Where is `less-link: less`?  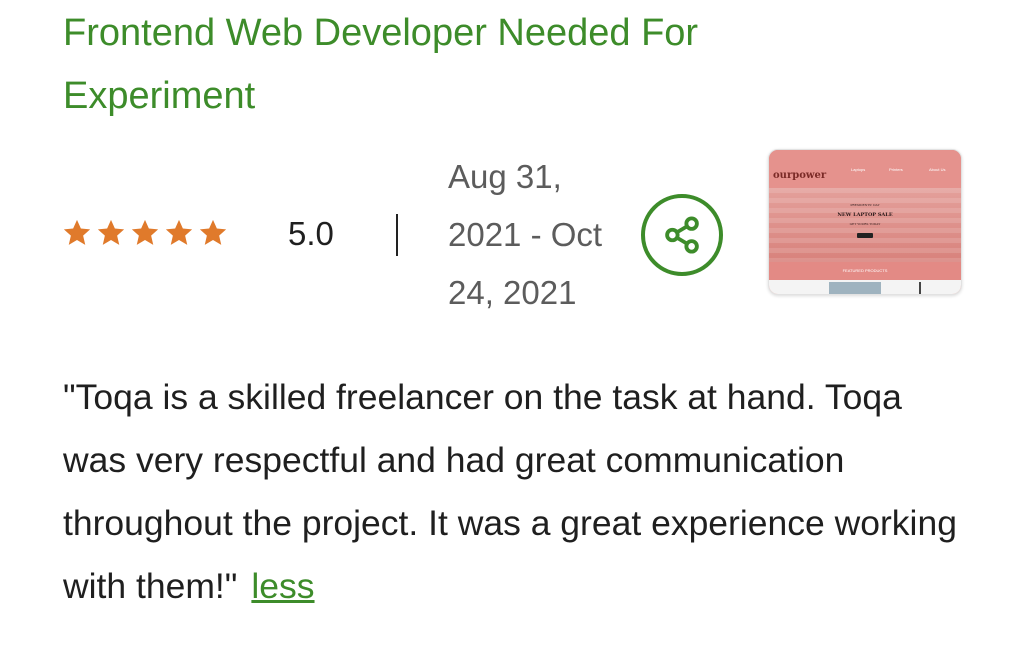 less-link: less is located at coordinates (282, 586).